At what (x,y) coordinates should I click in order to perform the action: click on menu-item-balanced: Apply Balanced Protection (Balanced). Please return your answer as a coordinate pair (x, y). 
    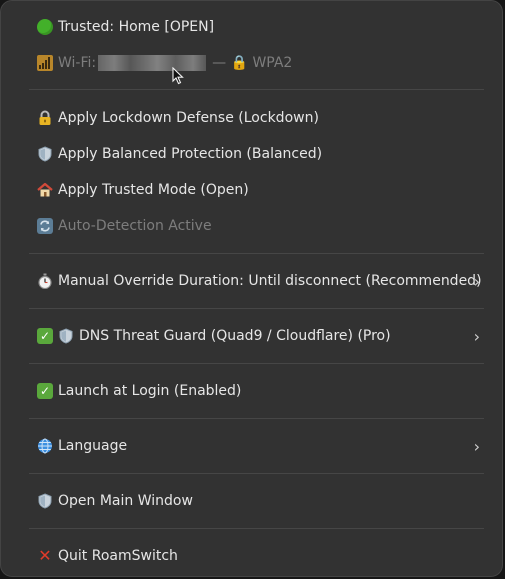
    Looking at the image, I should click on (262, 154).